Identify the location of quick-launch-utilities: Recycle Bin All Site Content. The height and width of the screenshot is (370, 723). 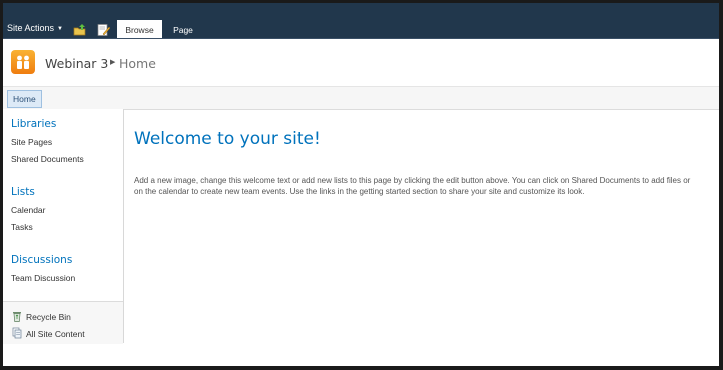
(63, 322).